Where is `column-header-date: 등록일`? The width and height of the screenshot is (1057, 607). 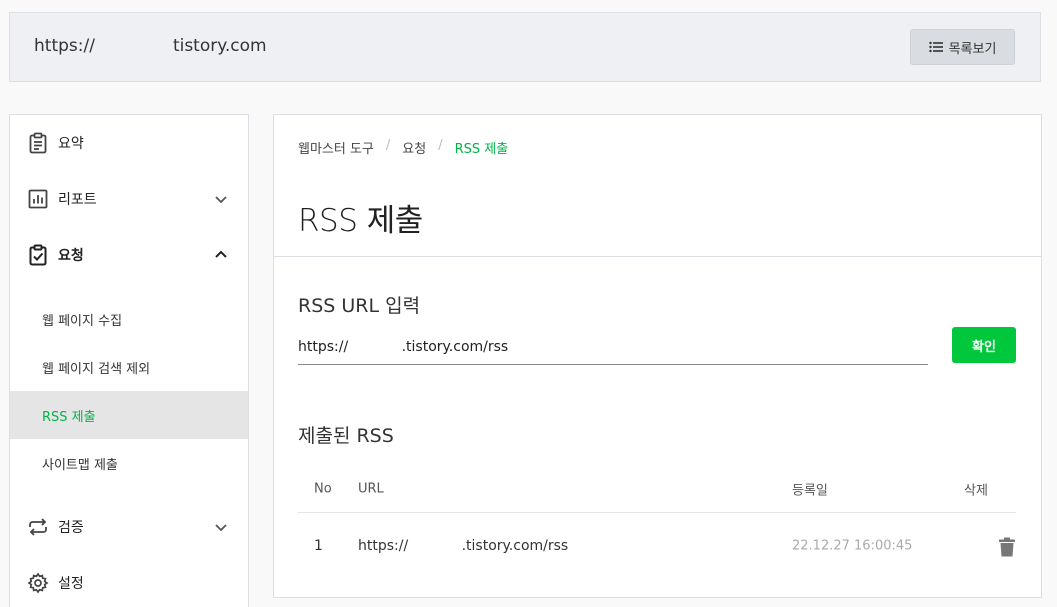 column-header-date: 등록일 is located at coordinates (810, 490).